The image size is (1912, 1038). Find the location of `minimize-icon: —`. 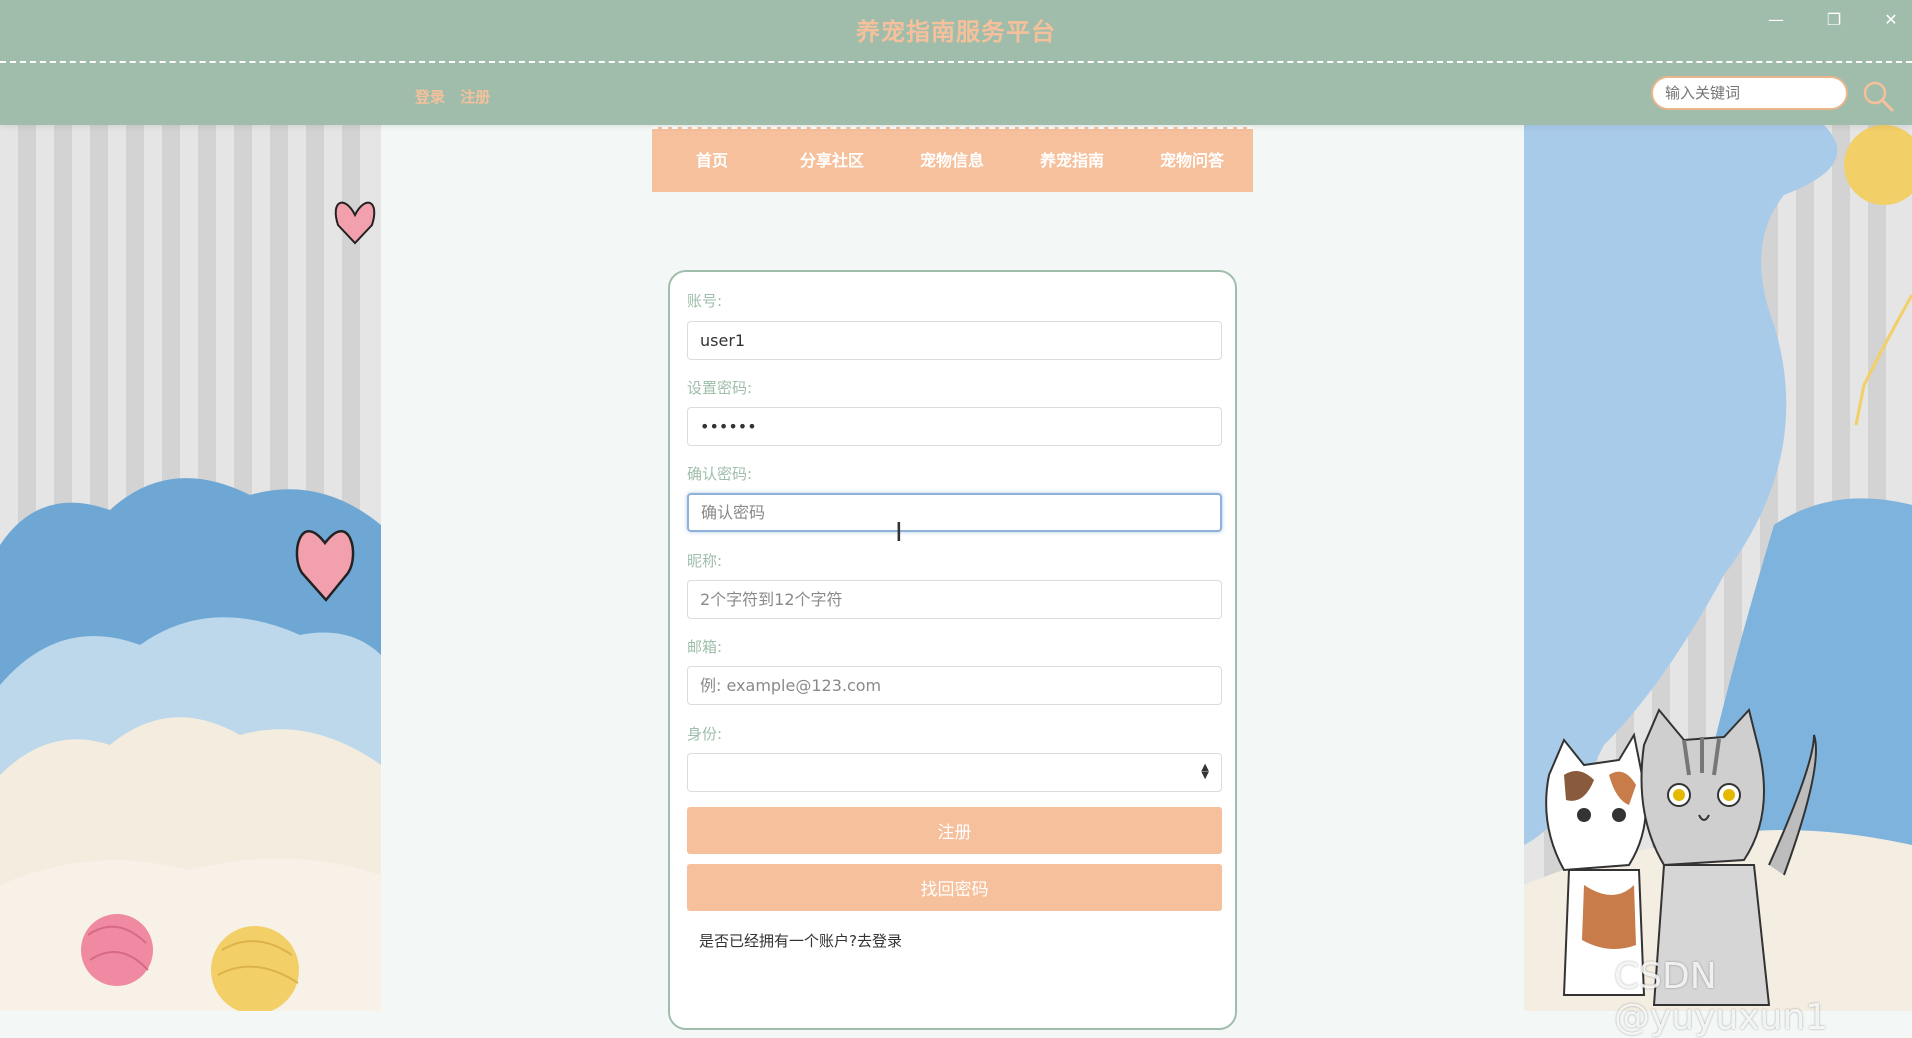

minimize-icon: — is located at coordinates (1776, 20).